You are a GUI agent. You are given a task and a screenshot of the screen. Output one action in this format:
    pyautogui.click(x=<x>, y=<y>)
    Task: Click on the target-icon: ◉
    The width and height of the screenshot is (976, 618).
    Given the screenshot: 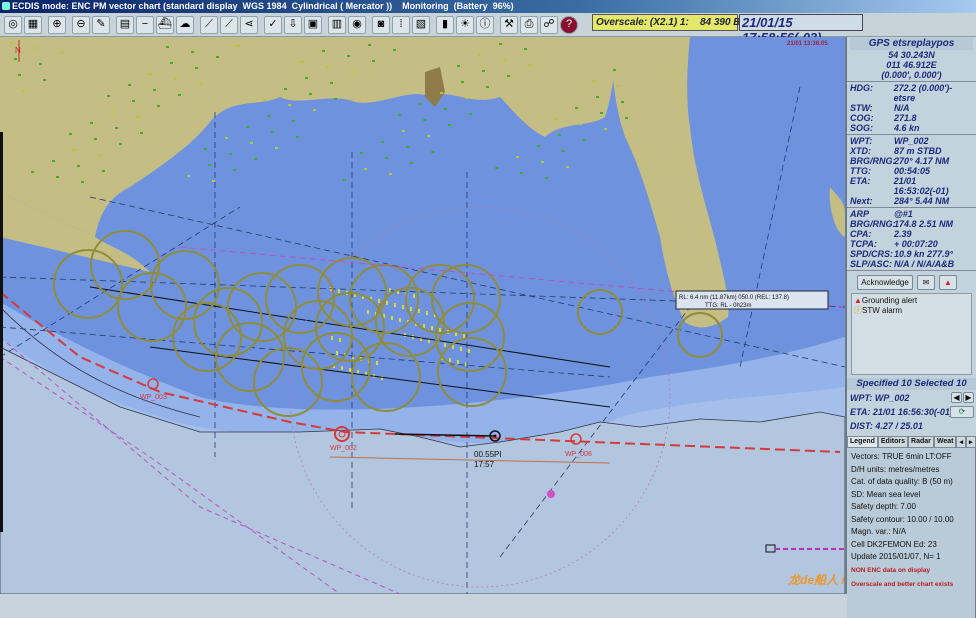 What is the action you would take?
    pyautogui.click(x=357, y=24)
    